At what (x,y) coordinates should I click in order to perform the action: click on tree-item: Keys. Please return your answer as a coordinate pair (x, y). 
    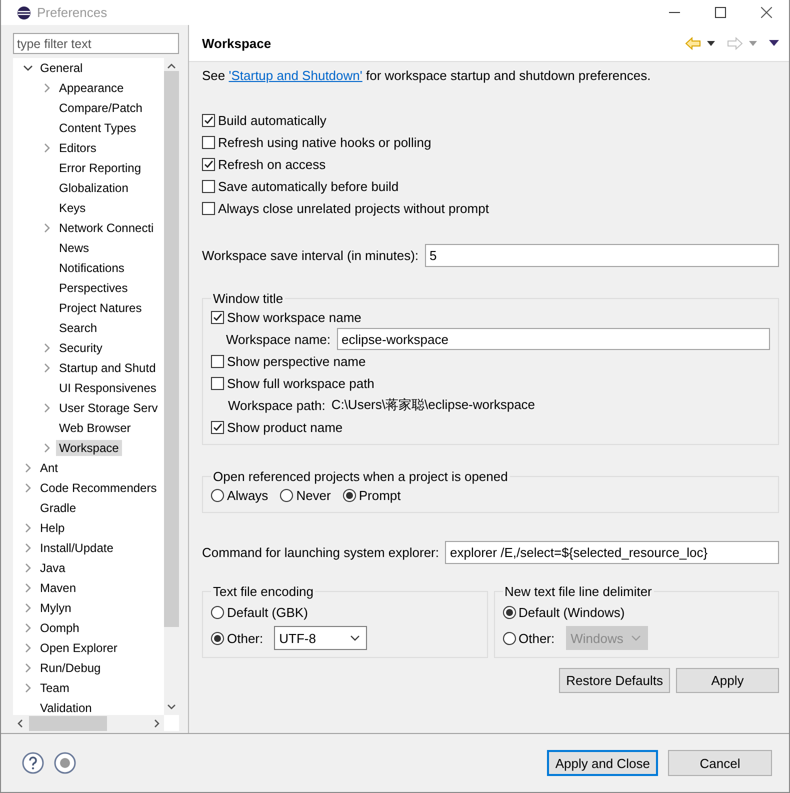
    Looking at the image, I should click on (72, 208).